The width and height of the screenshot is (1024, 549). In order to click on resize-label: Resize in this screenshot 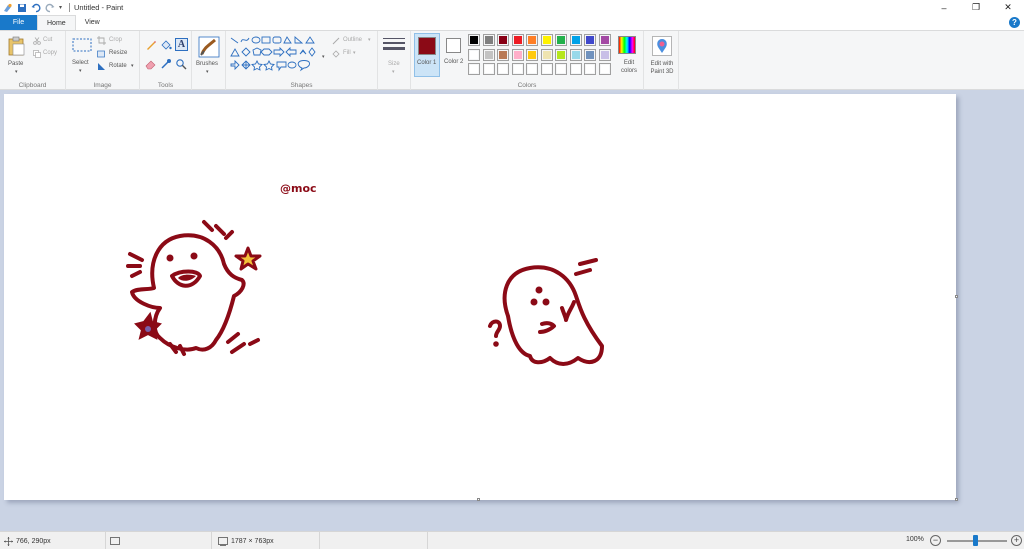, I will do `click(118, 53)`.